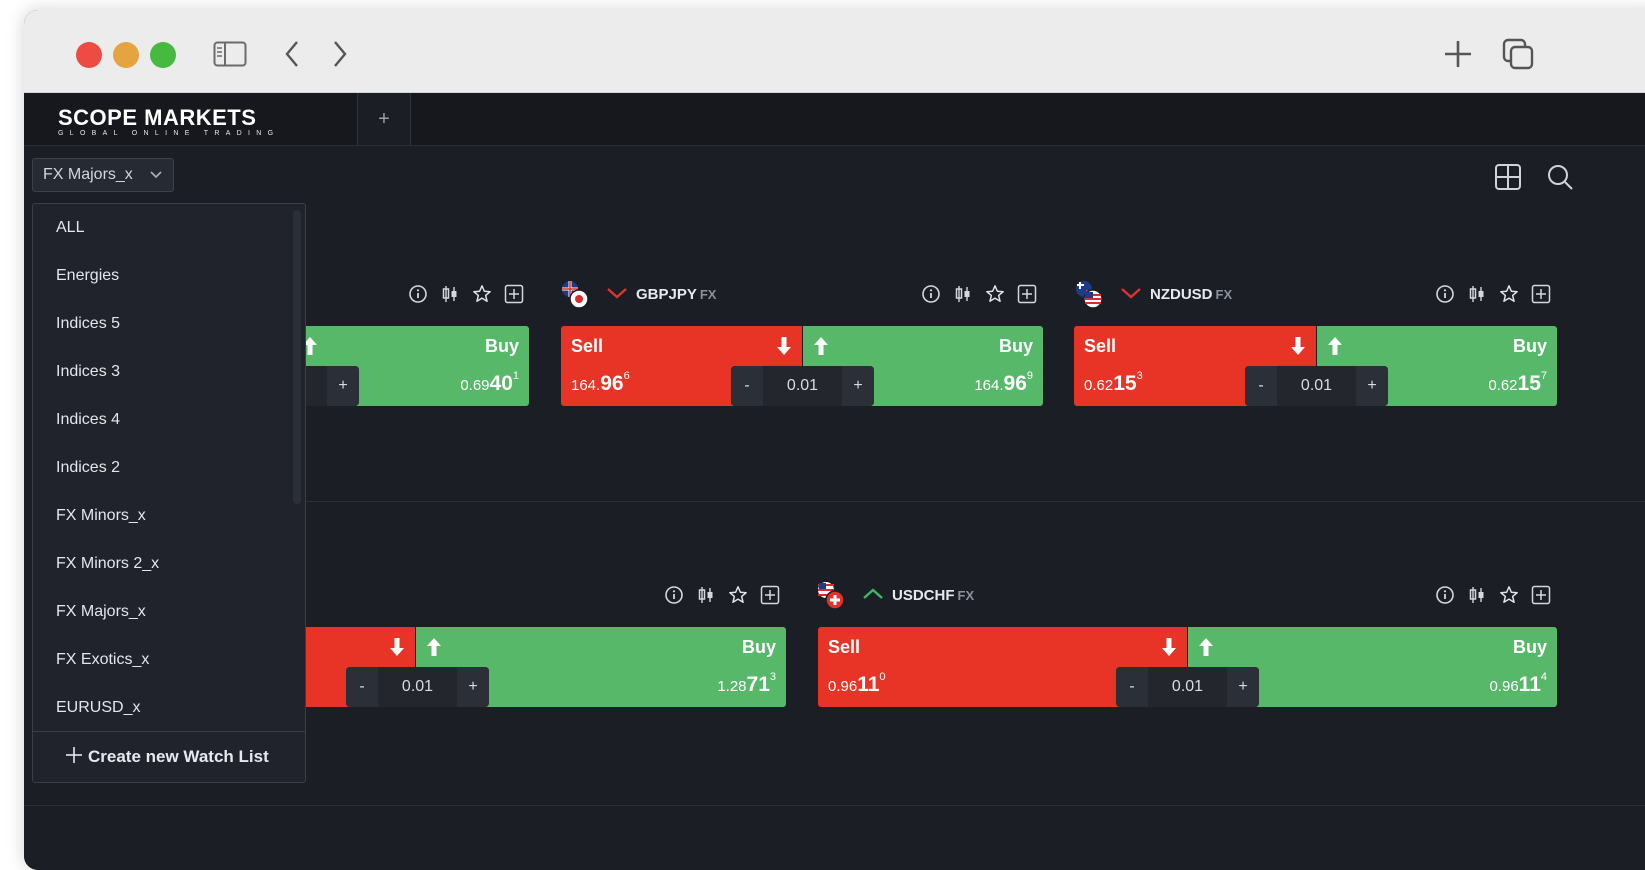  What do you see at coordinates (89, 55) in the screenshot?
I see `close-window-button` at bounding box center [89, 55].